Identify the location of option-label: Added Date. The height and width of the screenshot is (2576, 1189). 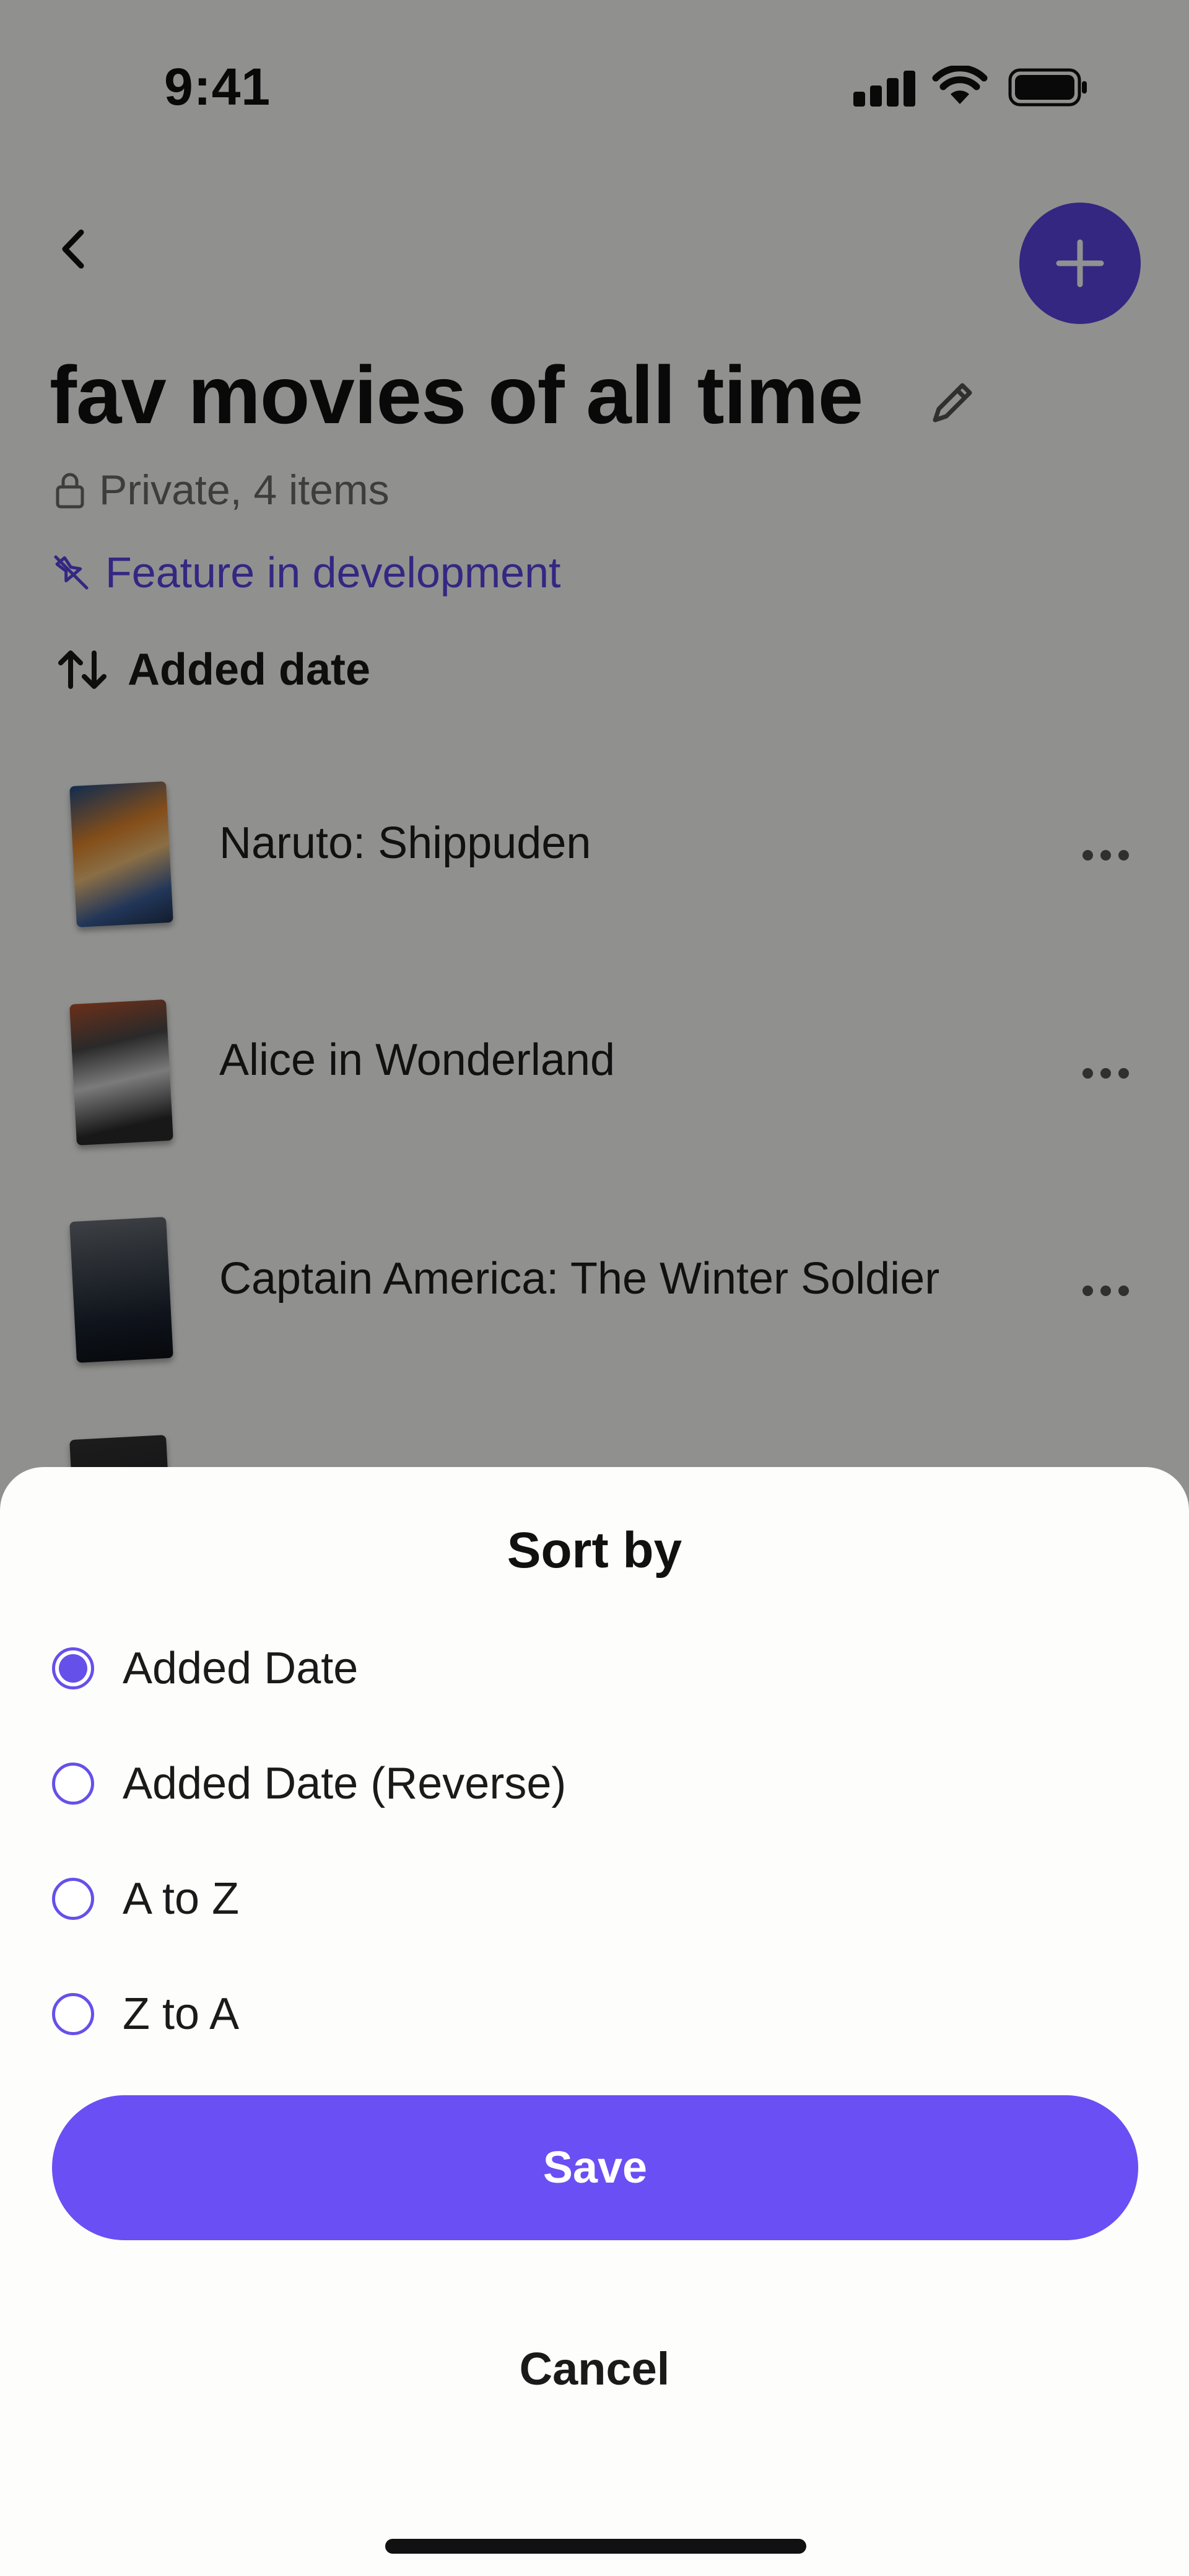
(241, 1668).